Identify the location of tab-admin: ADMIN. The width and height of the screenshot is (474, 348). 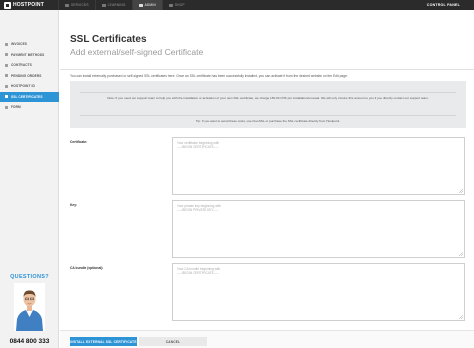
(146, 5).